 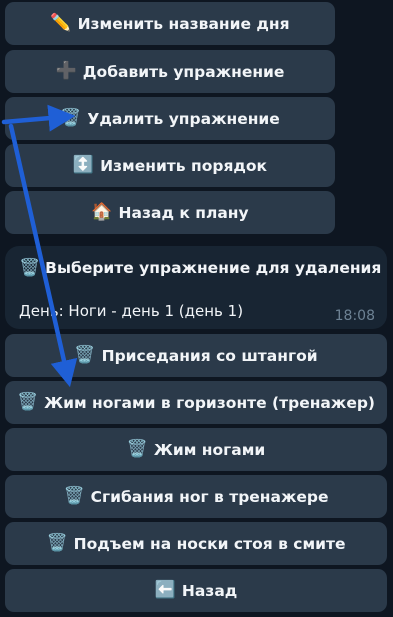 What do you see at coordinates (165, 590) in the screenshot?
I see `left-arrow-icon: ⬅️` at bounding box center [165, 590].